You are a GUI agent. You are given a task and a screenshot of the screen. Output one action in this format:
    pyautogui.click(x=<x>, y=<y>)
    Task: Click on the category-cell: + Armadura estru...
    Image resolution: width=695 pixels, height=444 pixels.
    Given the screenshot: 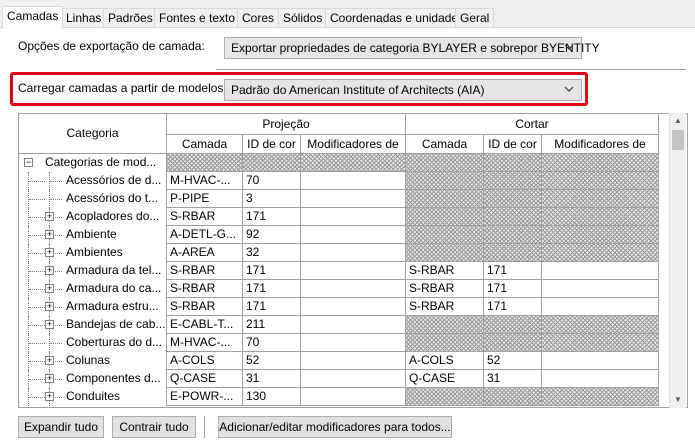 What is the action you would take?
    pyautogui.click(x=93, y=307)
    